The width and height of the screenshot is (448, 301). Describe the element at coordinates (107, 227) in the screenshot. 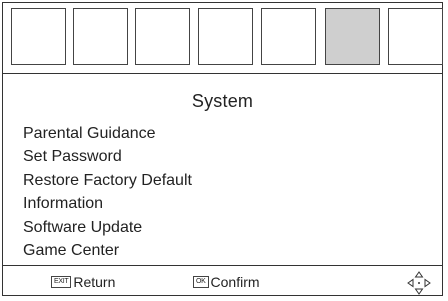

I see `menu-item-software-update: Software Update` at that location.